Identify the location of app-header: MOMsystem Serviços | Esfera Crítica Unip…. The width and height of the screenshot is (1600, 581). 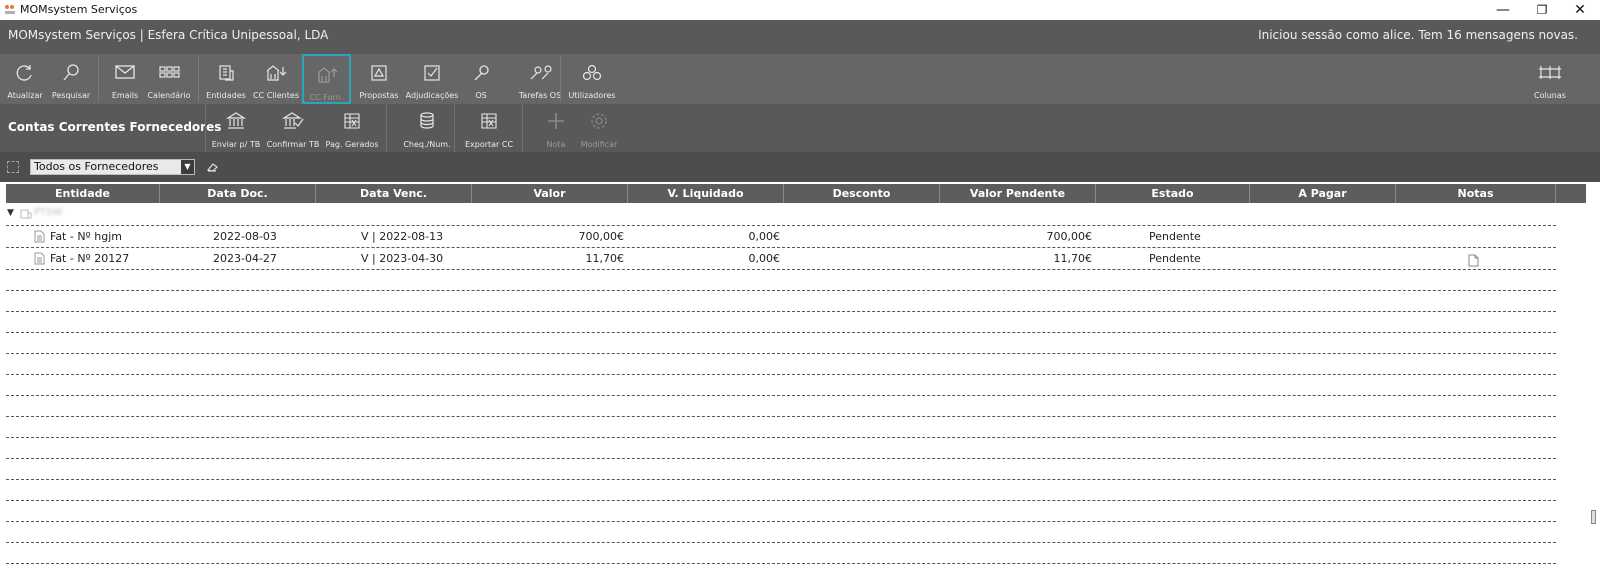
(800, 37).